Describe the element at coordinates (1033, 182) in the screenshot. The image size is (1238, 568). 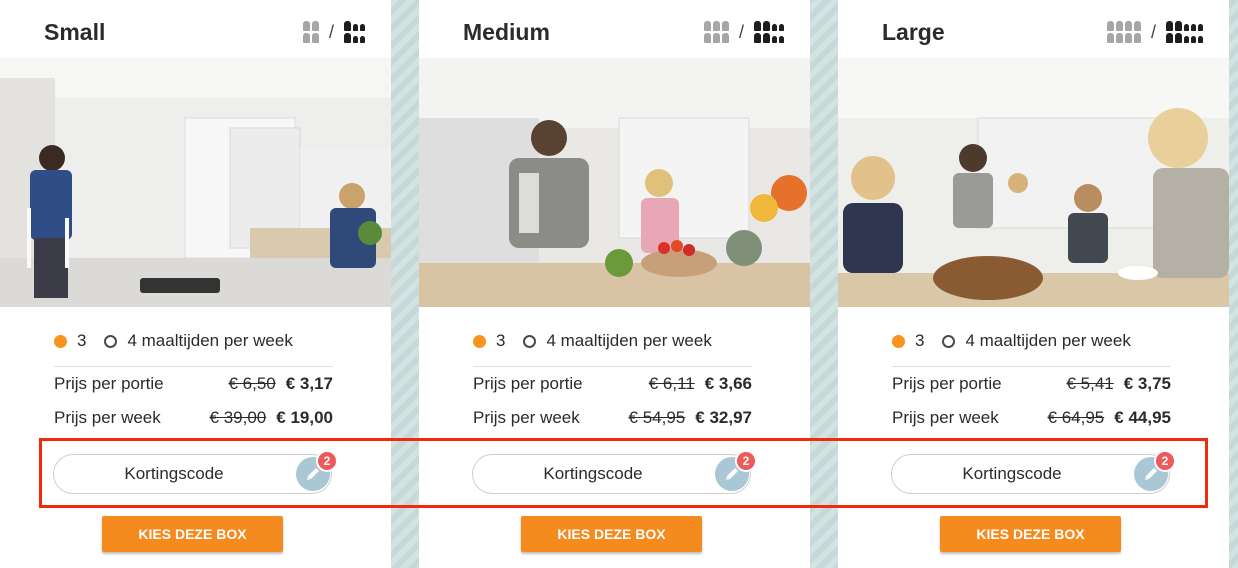
I see `kitchen-photo-family` at that location.